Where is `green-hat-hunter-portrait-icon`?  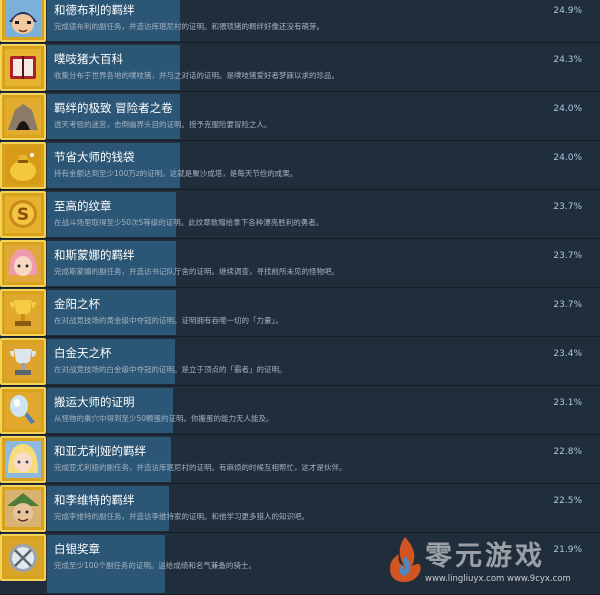
green-hat-hunter-portrait-icon is located at coordinates (23, 508).